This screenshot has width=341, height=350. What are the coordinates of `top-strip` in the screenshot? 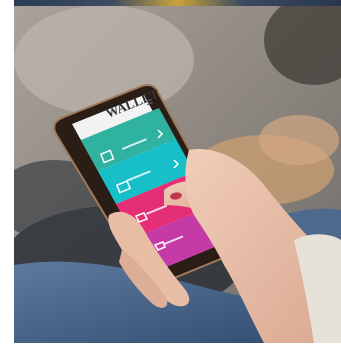 It's located at (177, 3).